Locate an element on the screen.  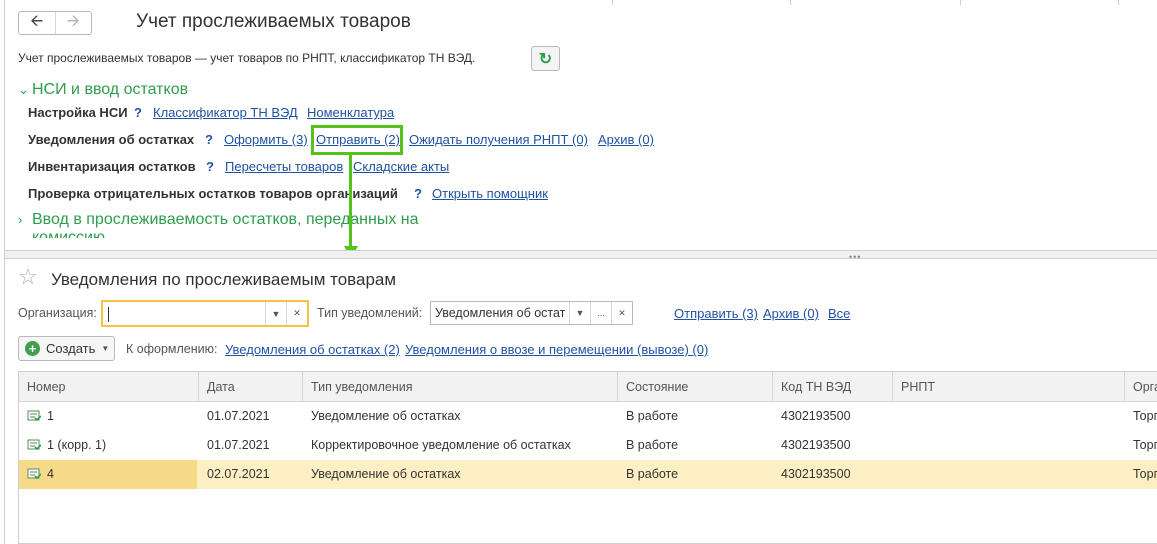
notification-type-clear-button: ✕ is located at coordinates (621, 313).